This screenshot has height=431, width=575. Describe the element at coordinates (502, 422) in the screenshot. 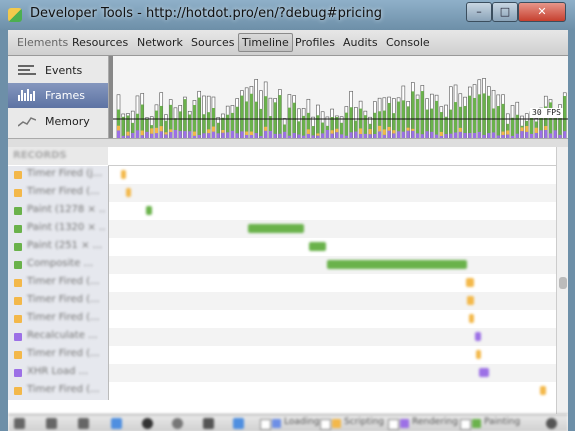

I see `legend-label: Painting` at that location.